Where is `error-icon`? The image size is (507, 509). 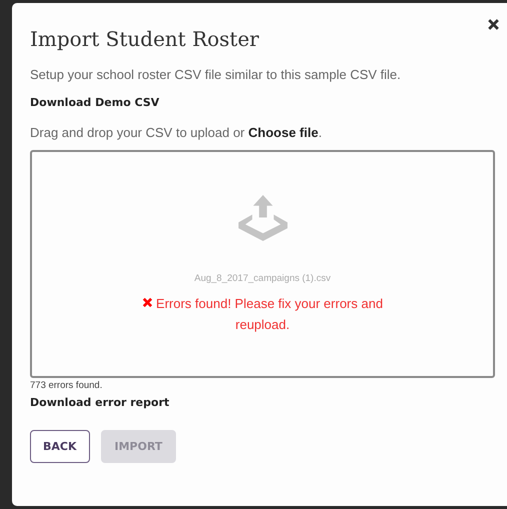 error-icon is located at coordinates (148, 302).